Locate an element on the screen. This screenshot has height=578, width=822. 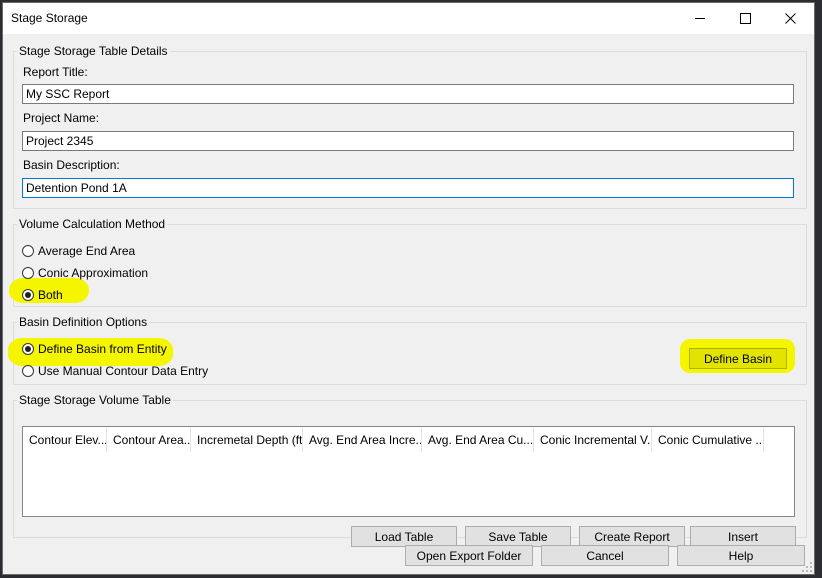
volume-table-legend: Stage Storage Volume Table is located at coordinates (95, 400).